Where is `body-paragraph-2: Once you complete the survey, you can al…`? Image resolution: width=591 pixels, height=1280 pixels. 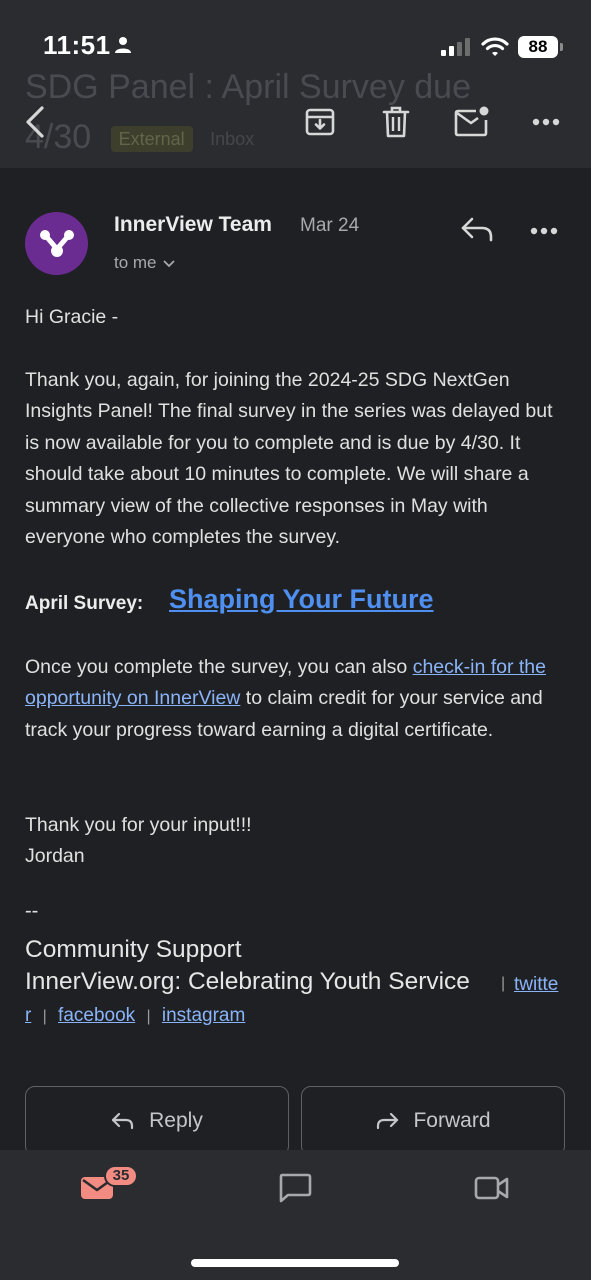 body-paragraph-2: Once you complete the survey, you can al… is located at coordinates (297, 699).